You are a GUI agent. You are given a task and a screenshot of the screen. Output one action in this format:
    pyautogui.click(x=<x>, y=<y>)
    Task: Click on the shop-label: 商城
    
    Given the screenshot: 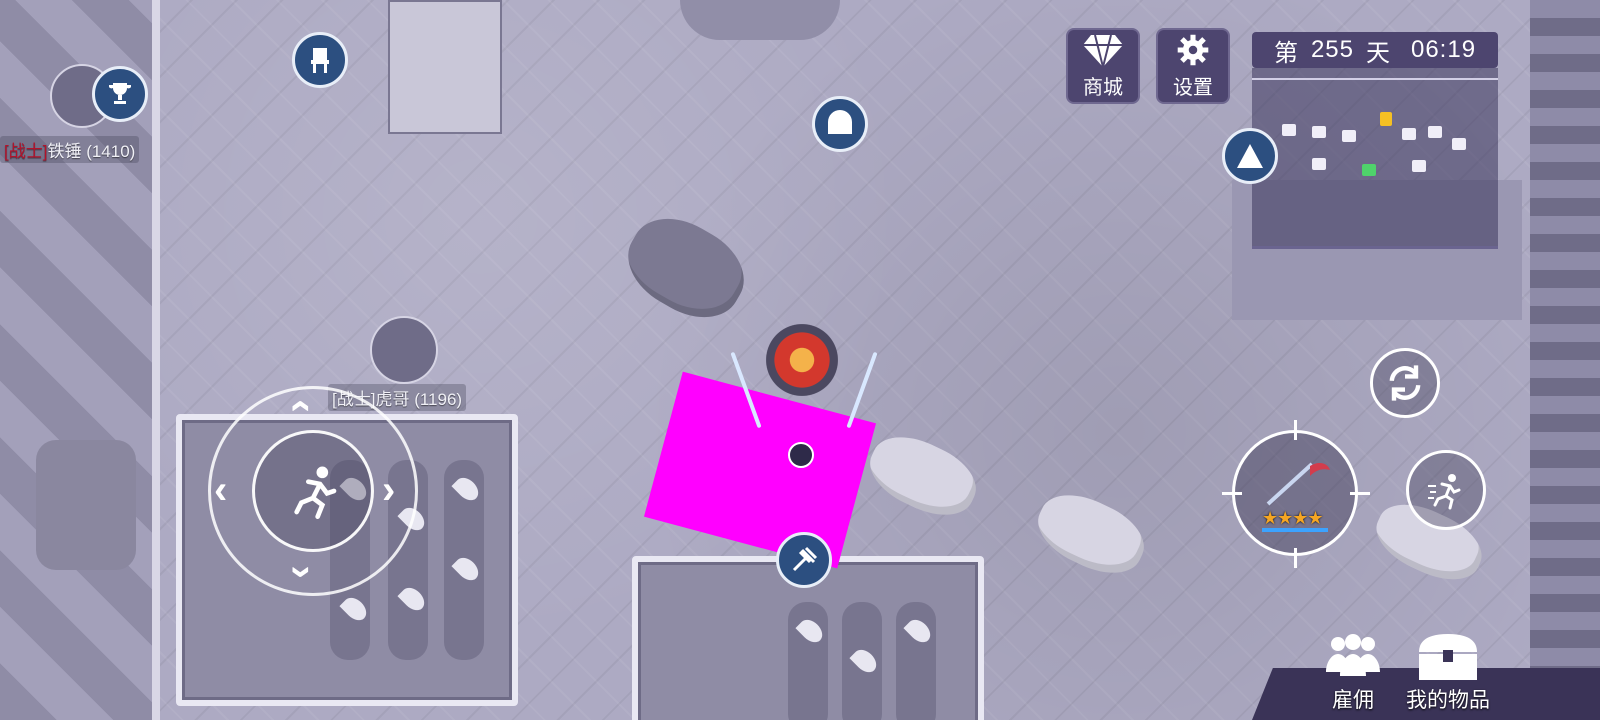 What is the action you would take?
    pyautogui.click(x=1103, y=87)
    